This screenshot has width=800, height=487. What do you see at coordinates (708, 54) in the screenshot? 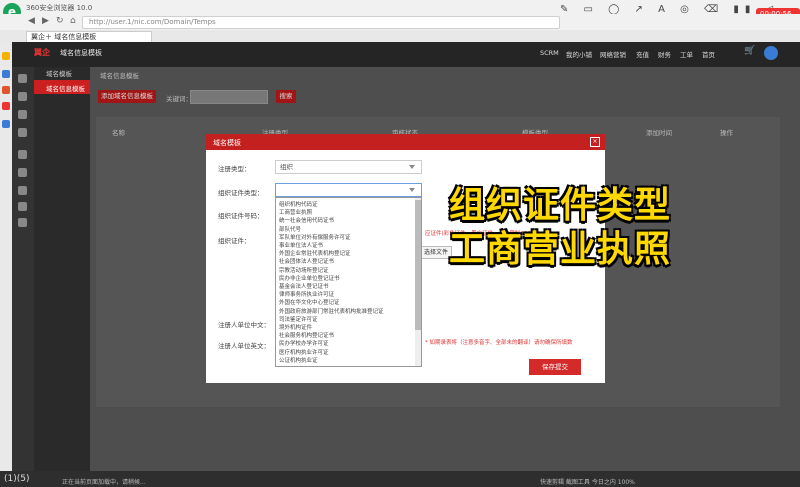
I see `top-nav-home: 首页` at bounding box center [708, 54].